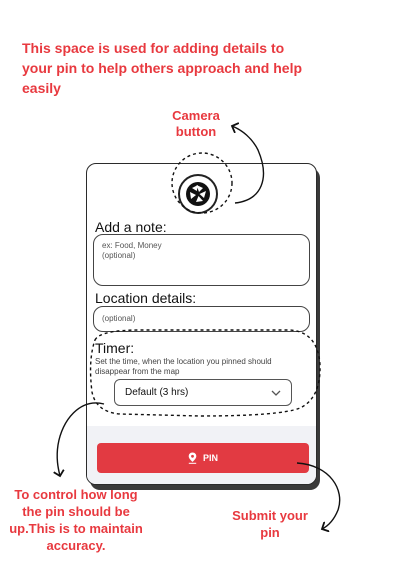 The width and height of the screenshot is (405, 572). What do you see at coordinates (81, 439) in the screenshot?
I see `timer-arrow` at bounding box center [81, 439].